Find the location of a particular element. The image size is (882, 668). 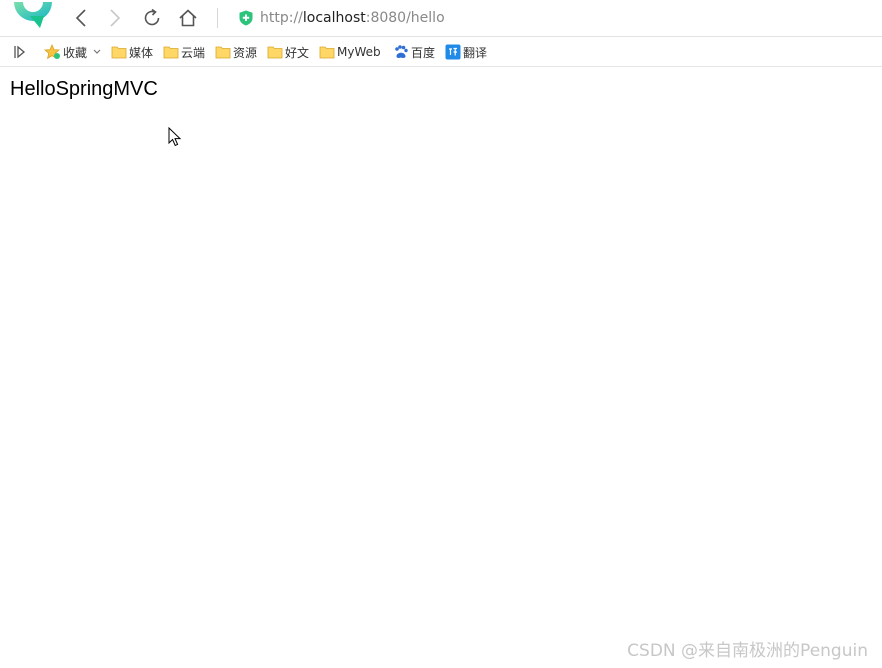

bookmark-folder-resources: 资源 is located at coordinates (236, 52).